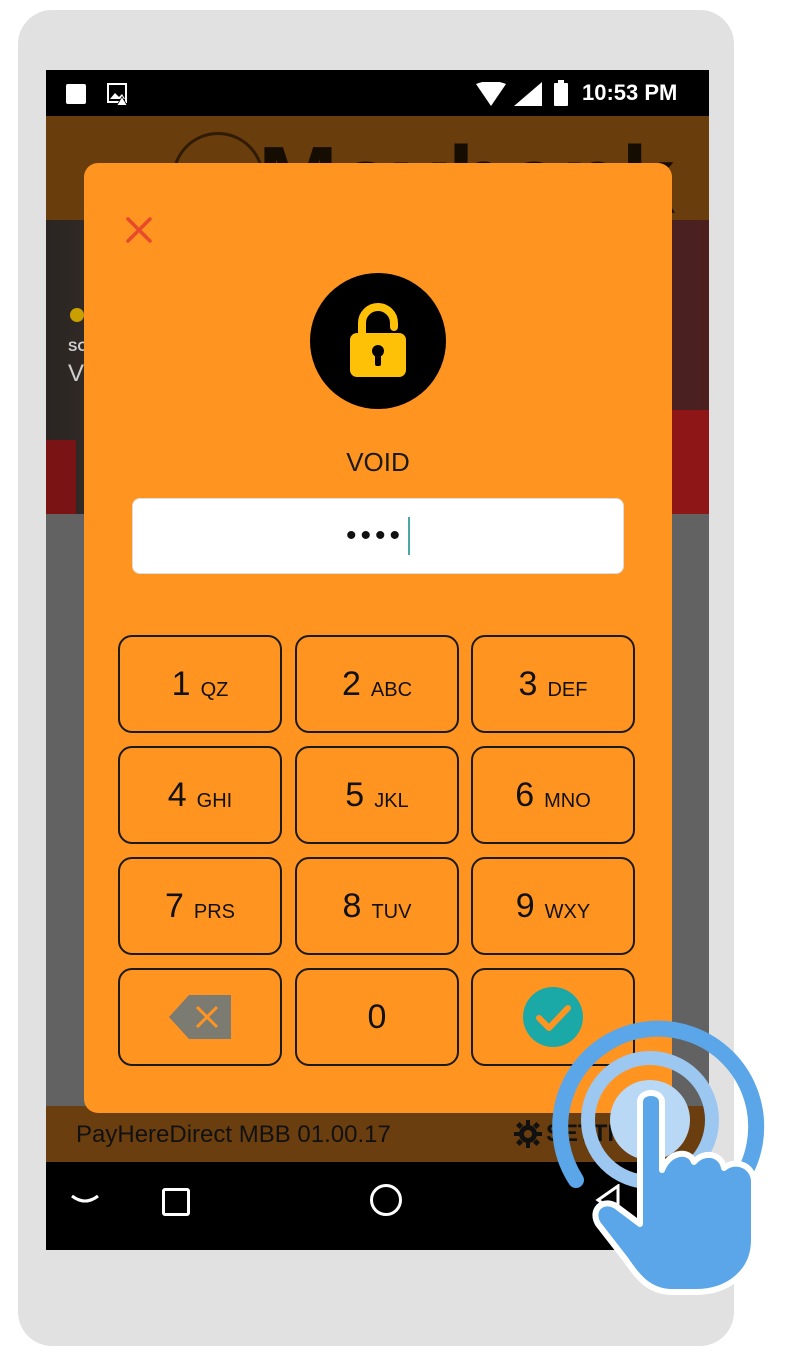  What do you see at coordinates (386, 1200) in the screenshot?
I see `home-button` at bounding box center [386, 1200].